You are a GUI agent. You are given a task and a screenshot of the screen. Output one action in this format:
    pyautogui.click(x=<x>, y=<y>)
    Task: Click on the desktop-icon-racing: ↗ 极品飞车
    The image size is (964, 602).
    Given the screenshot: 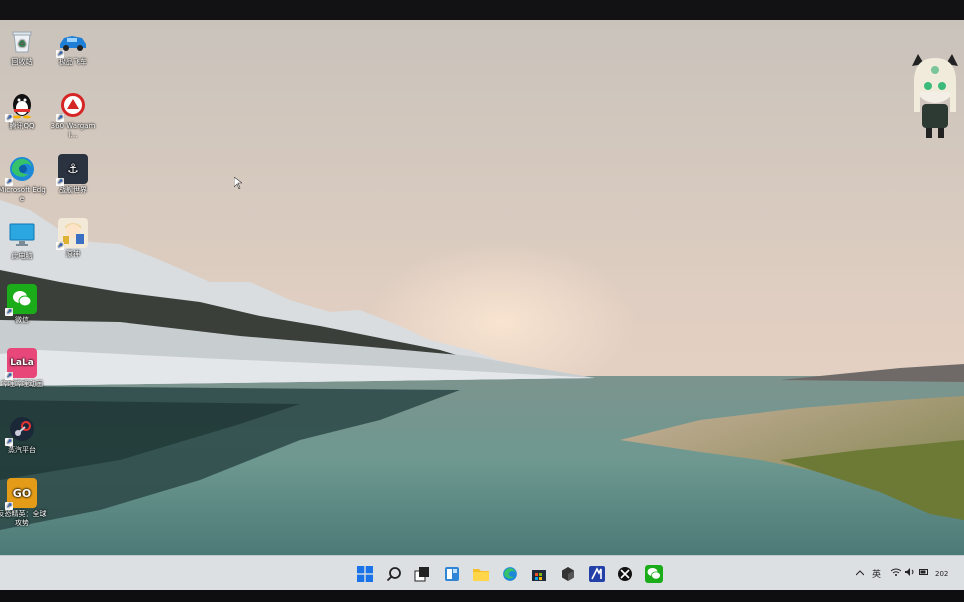 What is the action you would take?
    pyautogui.click(x=73, y=46)
    